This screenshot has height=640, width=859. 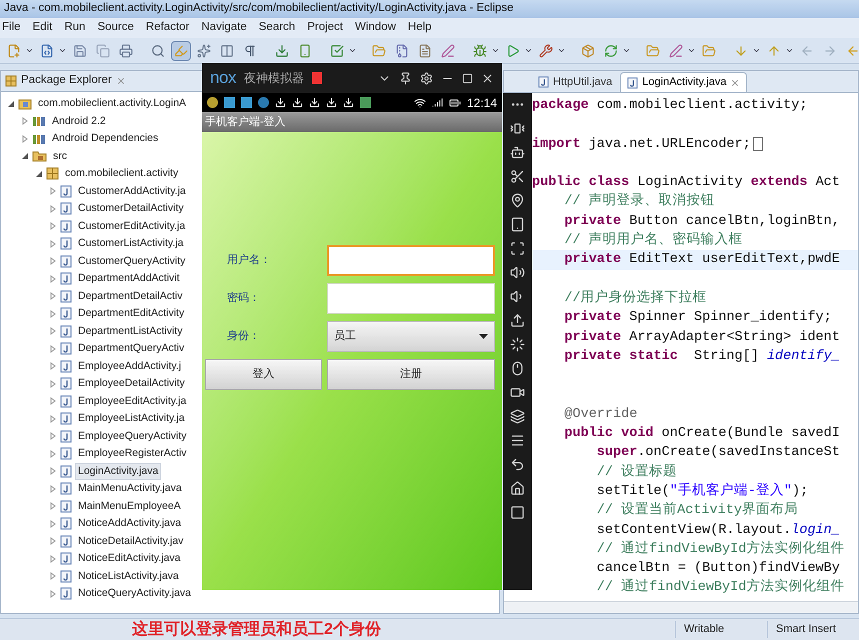 What do you see at coordinates (131, 419) in the screenshot?
I see `tree-item: EmployeeListActivity.ja` at bounding box center [131, 419].